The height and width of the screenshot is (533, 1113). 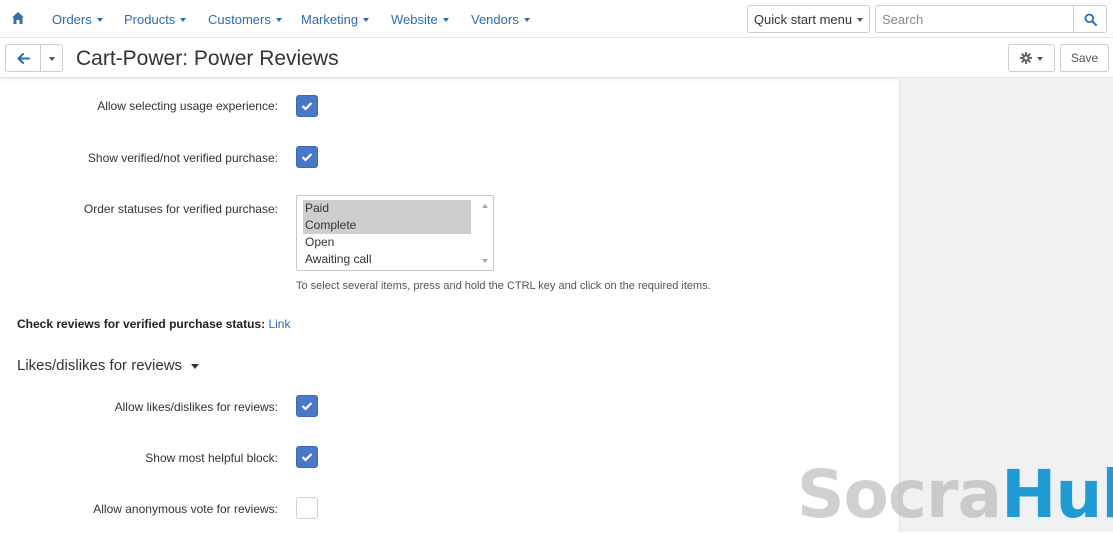 What do you see at coordinates (207, 58) in the screenshot?
I see `page-title: Cart-Power: Power Reviews` at bounding box center [207, 58].